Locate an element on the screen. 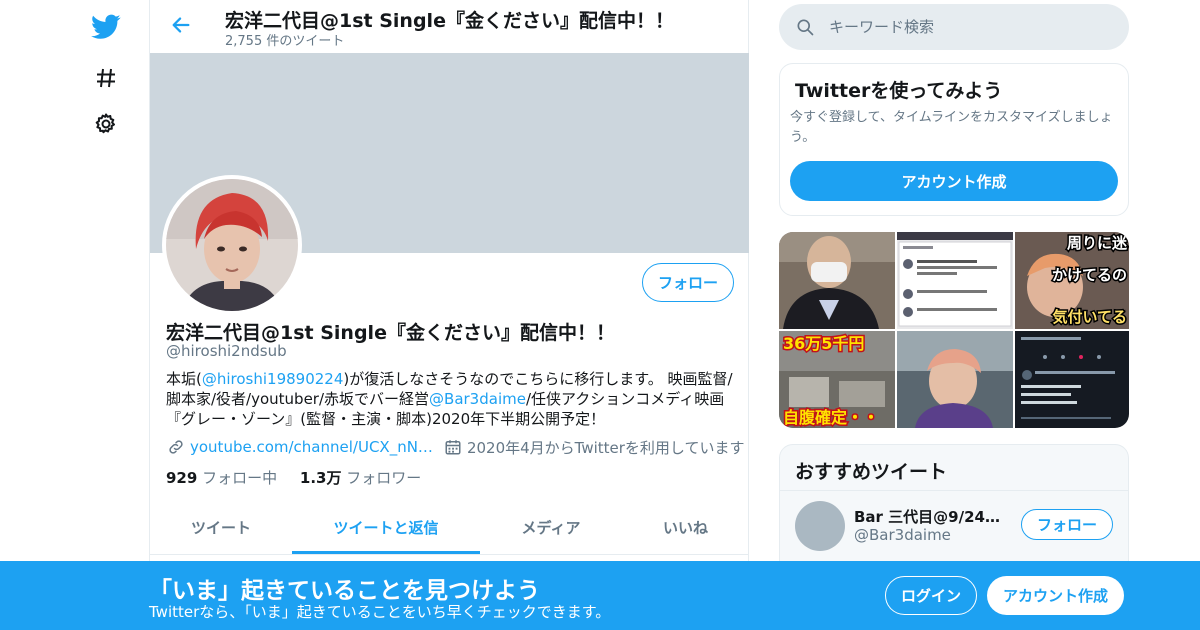 The width and height of the screenshot is (1200, 630). recommended-title: おすすめツイート is located at coordinates (871, 472).